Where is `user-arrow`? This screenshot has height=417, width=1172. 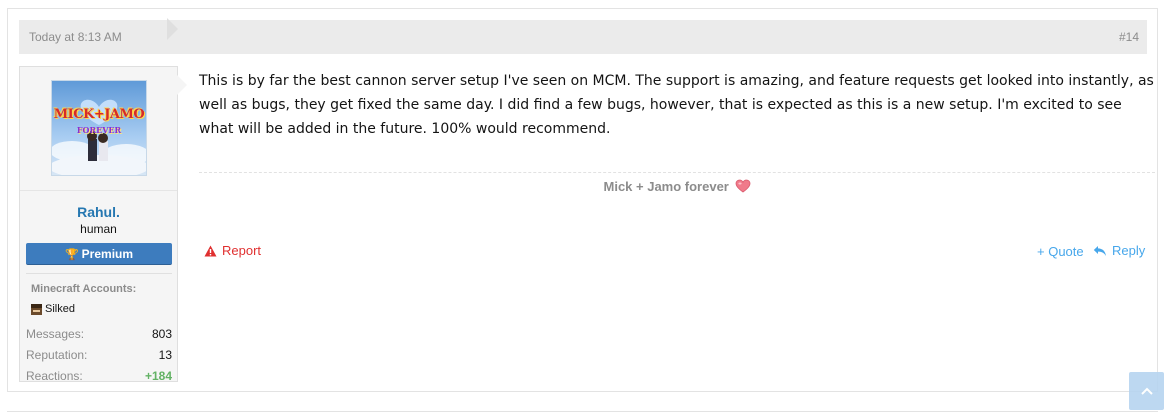
user-arrow is located at coordinates (182, 85).